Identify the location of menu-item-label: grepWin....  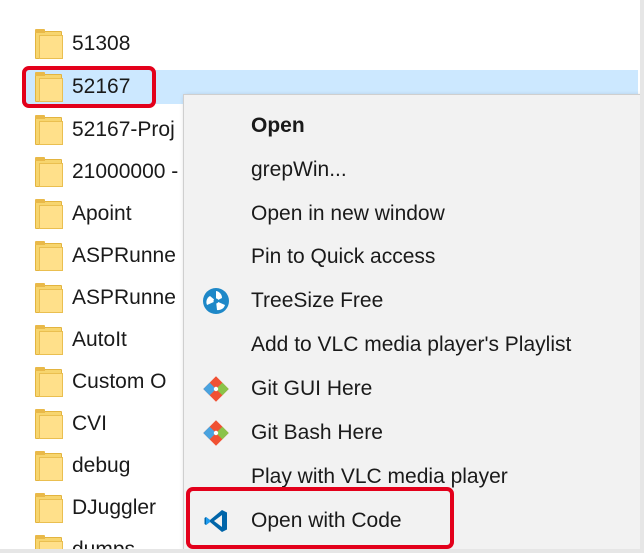
(299, 169).